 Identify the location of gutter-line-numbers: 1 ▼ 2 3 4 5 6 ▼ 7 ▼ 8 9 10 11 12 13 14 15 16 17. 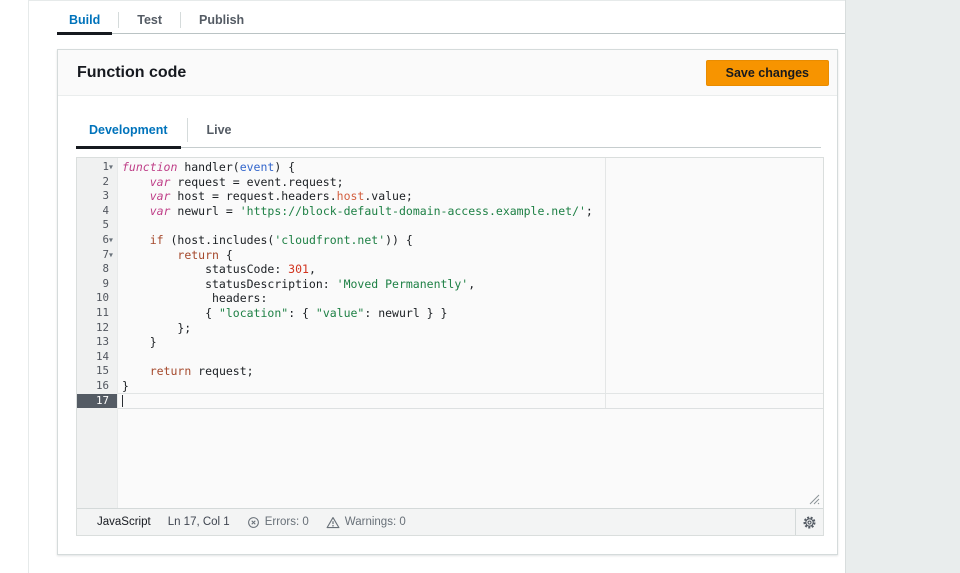
(97, 284).